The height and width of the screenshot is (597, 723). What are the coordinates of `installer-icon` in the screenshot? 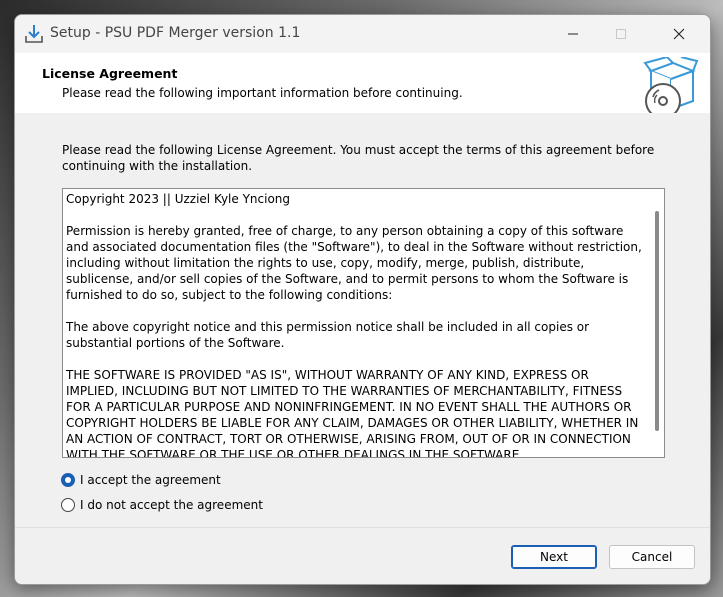 It's located at (34, 34).